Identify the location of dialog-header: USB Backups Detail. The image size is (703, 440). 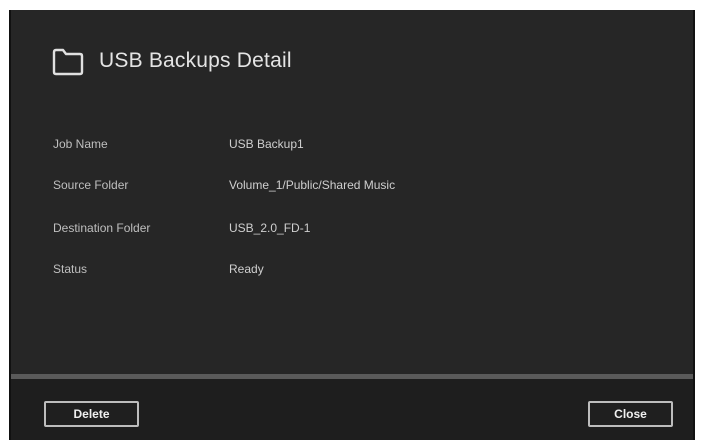
(171, 61).